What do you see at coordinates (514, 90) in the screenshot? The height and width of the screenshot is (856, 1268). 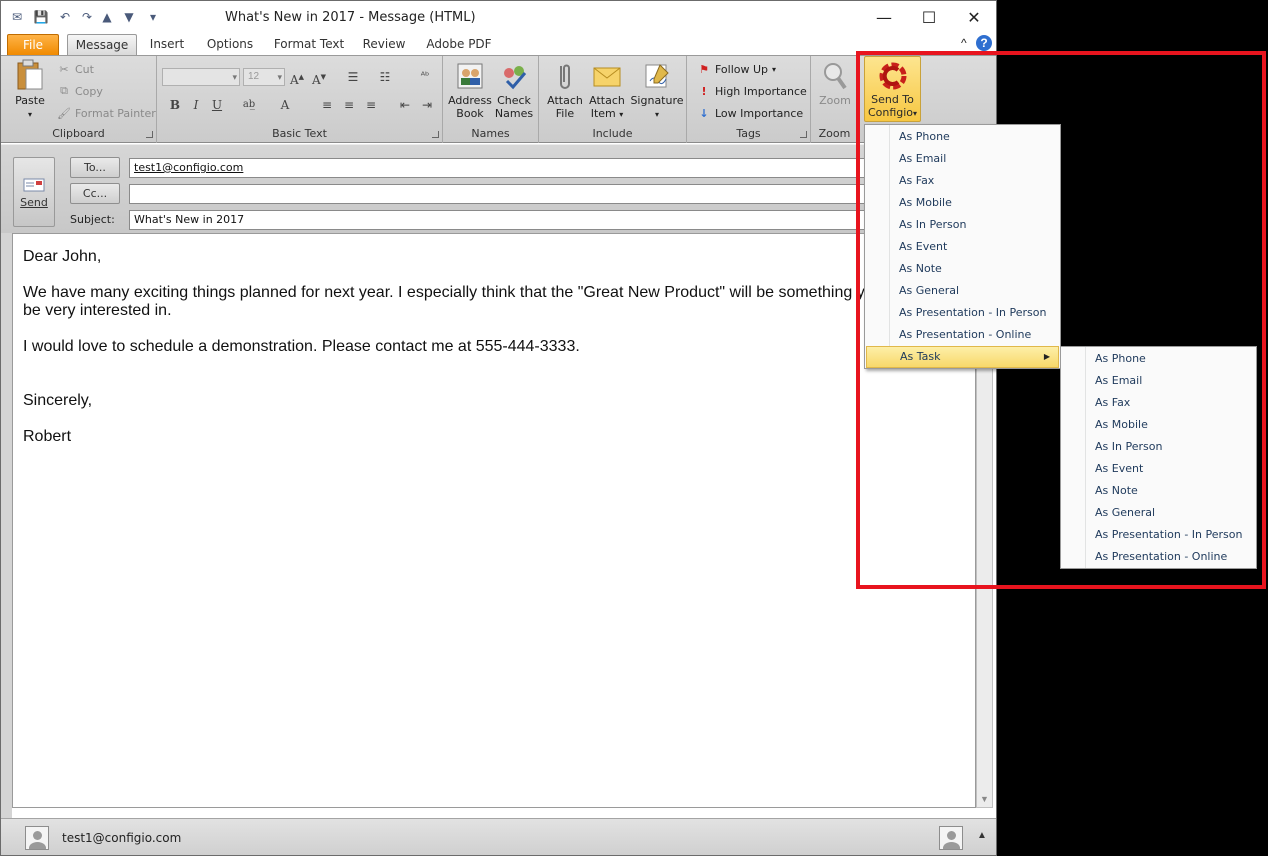 I see `check-names-button: Check Names` at bounding box center [514, 90].